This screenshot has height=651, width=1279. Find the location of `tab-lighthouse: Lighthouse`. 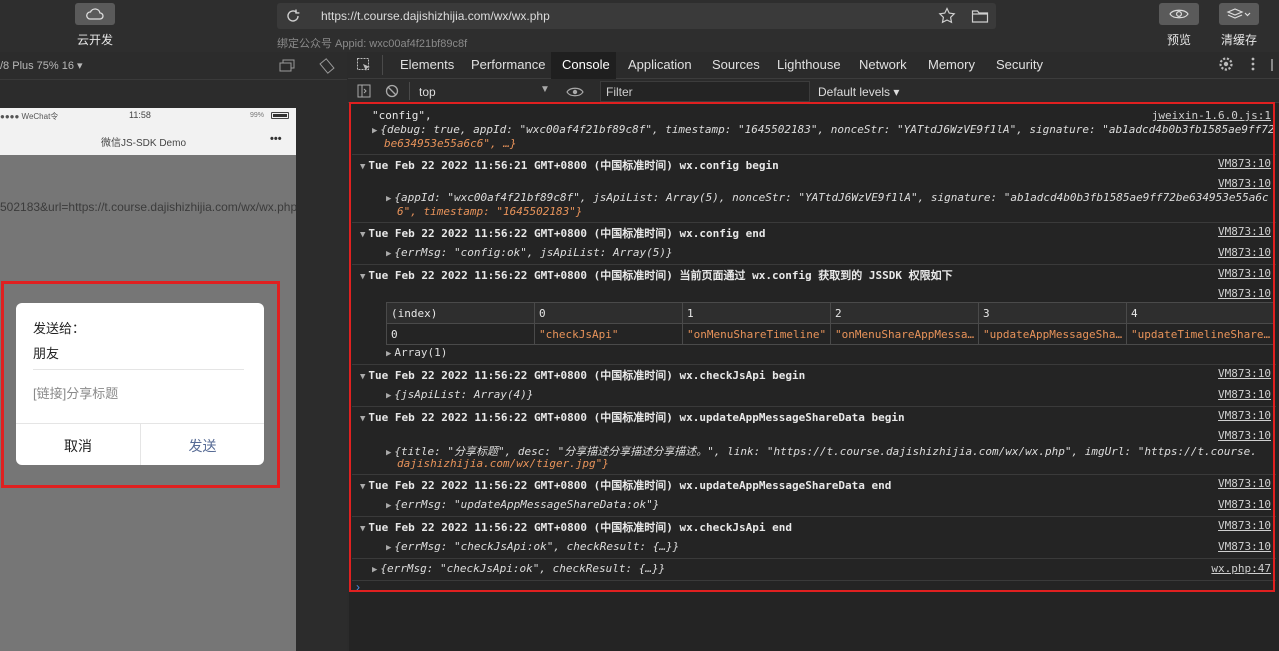

tab-lighthouse: Lighthouse is located at coordinates (809, 64).